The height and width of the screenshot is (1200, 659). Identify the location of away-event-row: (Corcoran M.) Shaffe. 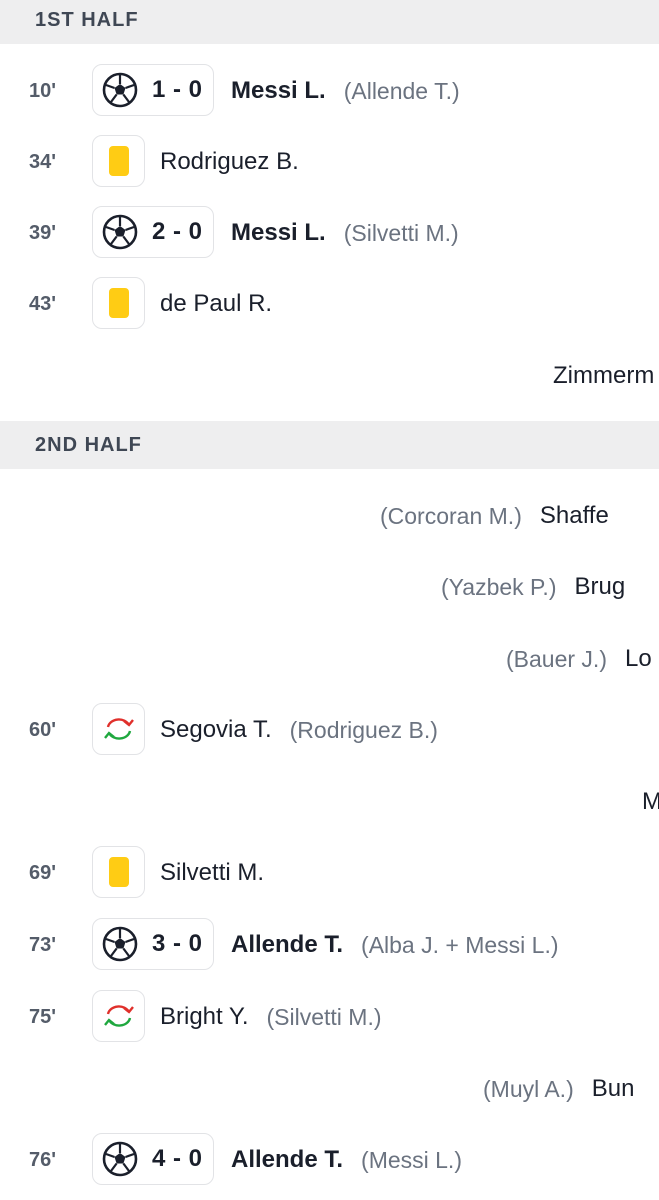
(494, 516).